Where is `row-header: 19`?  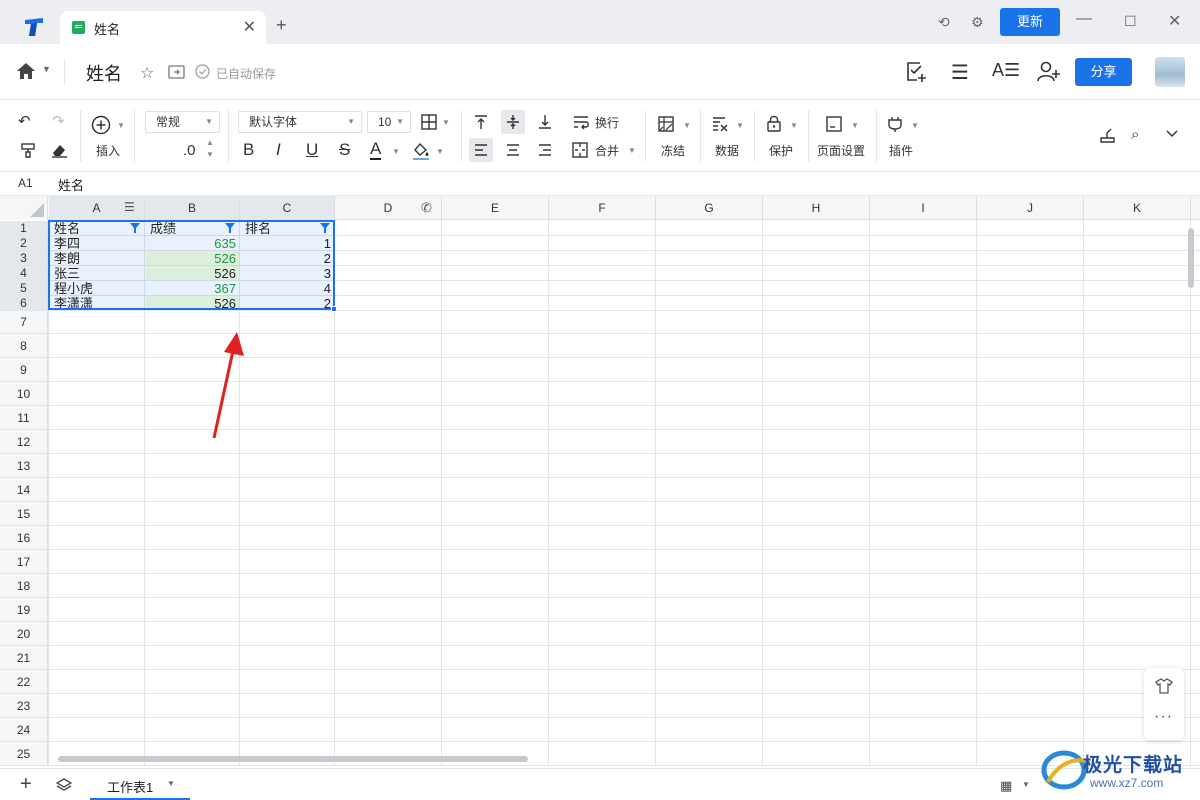 row-header: 19 is located at coordinates (24, 610).